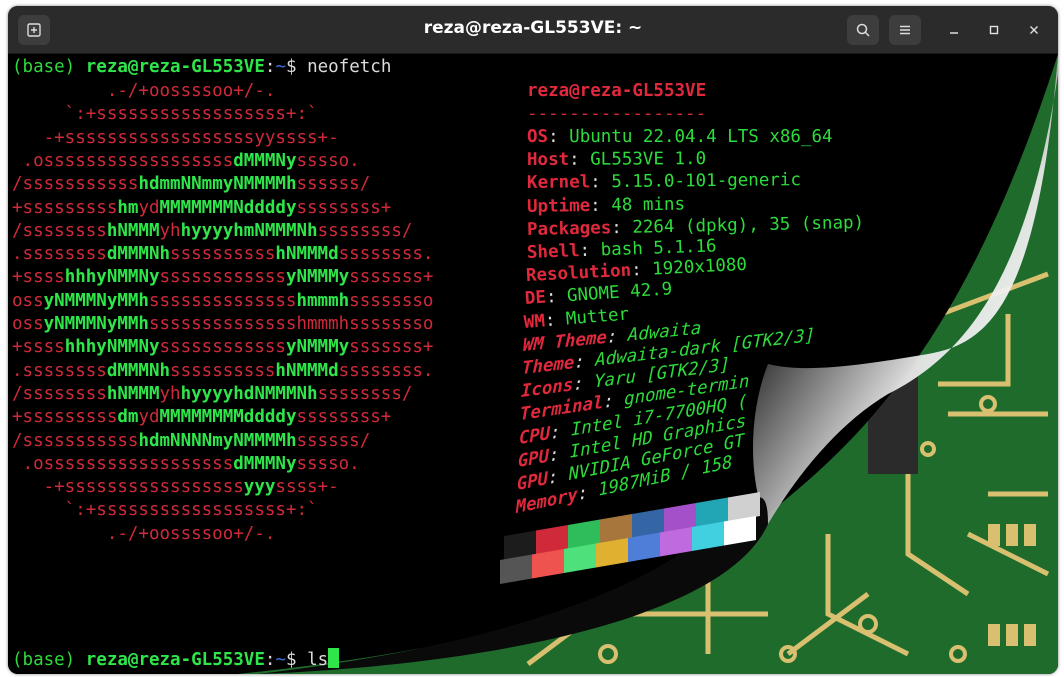 This screenshot has height=677, width=1064. I want to click on conda-env: (base), so click(49, 660).